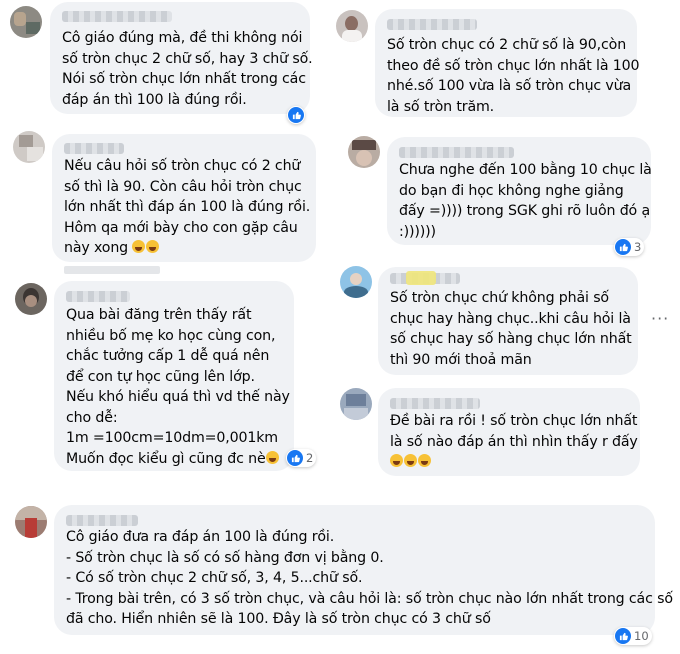 The image size is (680, 654). Describe the element at coordinates (510, 318) in the screenshot. I see `comment-line: chục hay hàng chục..khi câu hỏi là` at that location.